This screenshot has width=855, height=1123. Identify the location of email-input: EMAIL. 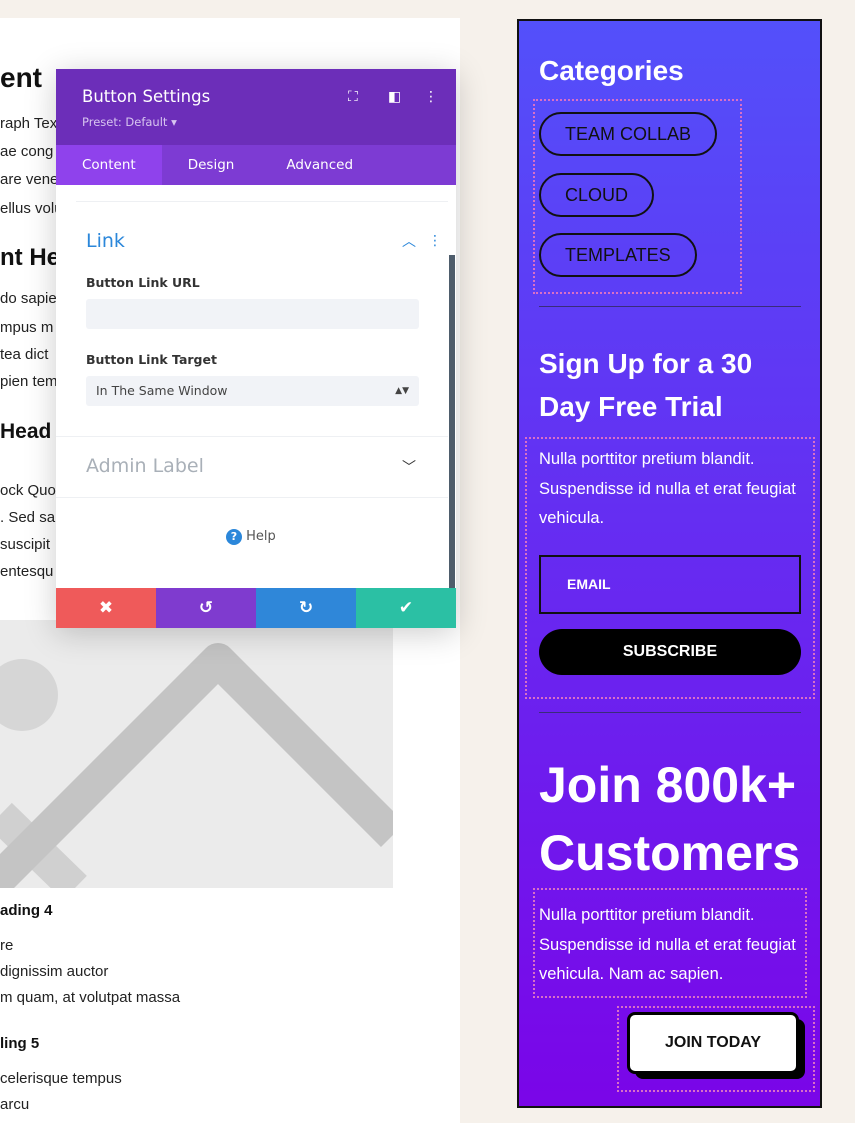
(670, 584).